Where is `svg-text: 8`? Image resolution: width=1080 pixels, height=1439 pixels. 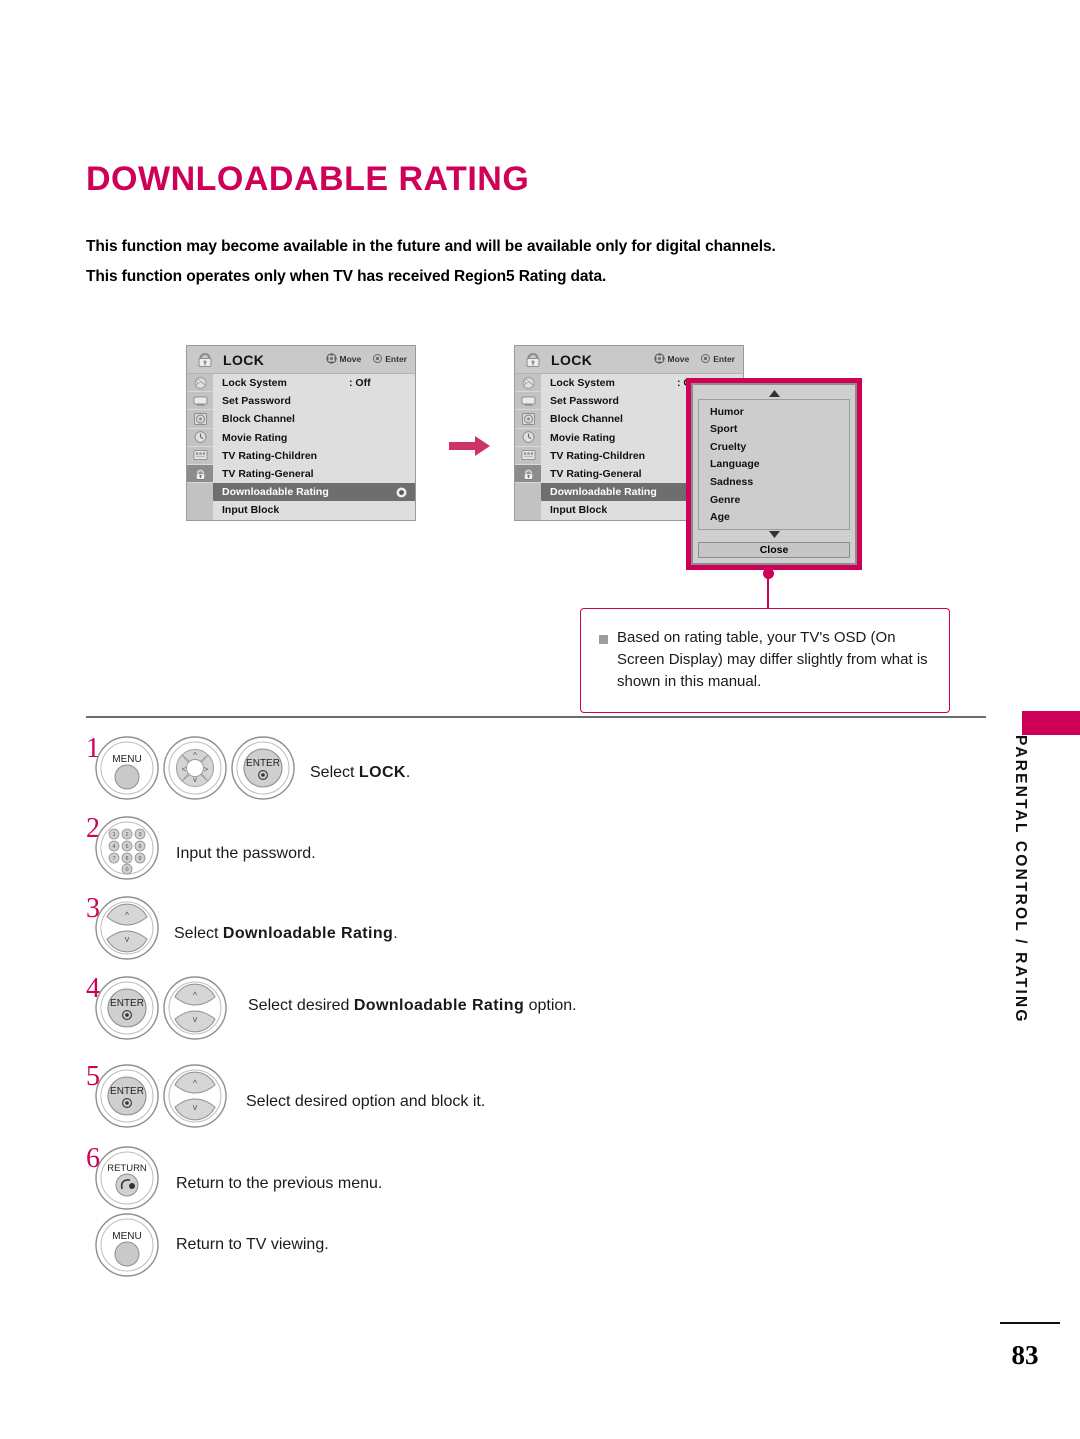
svg-text: 8 is located at coordinates (126, 859).